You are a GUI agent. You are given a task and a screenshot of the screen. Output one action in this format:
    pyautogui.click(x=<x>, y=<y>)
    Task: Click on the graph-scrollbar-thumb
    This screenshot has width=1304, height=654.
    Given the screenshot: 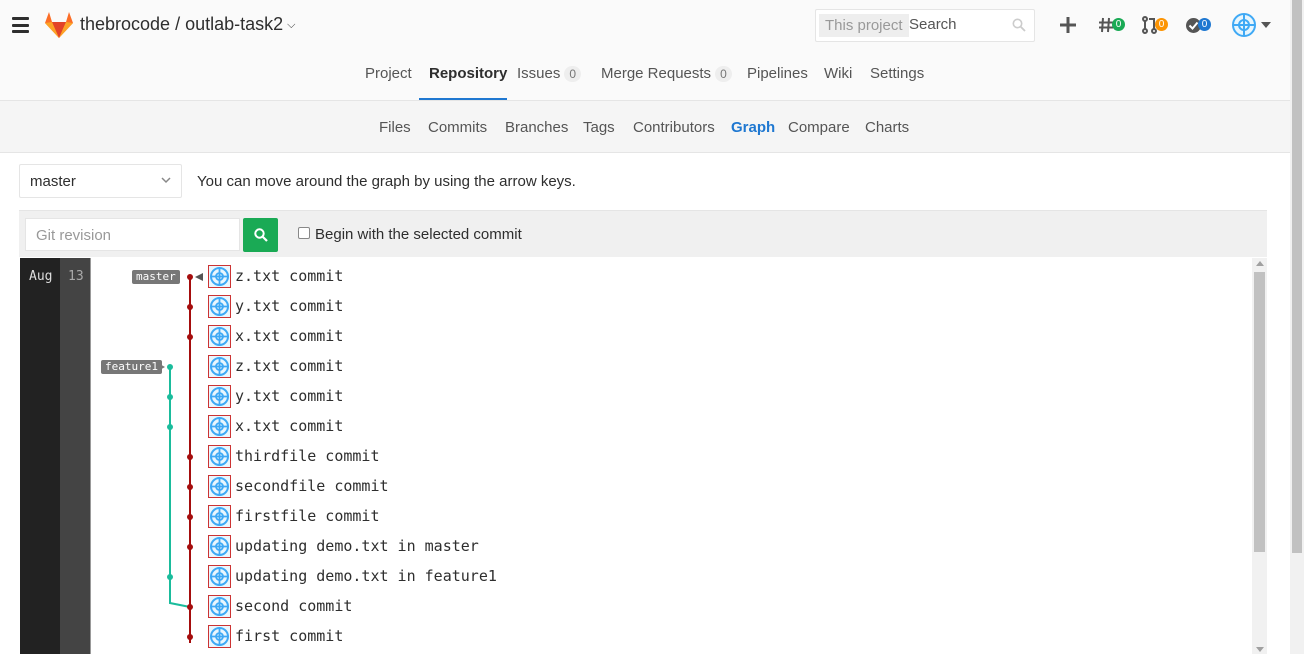 What is the action you would take?
    pyautogui.click(x=1259, y=412)
    